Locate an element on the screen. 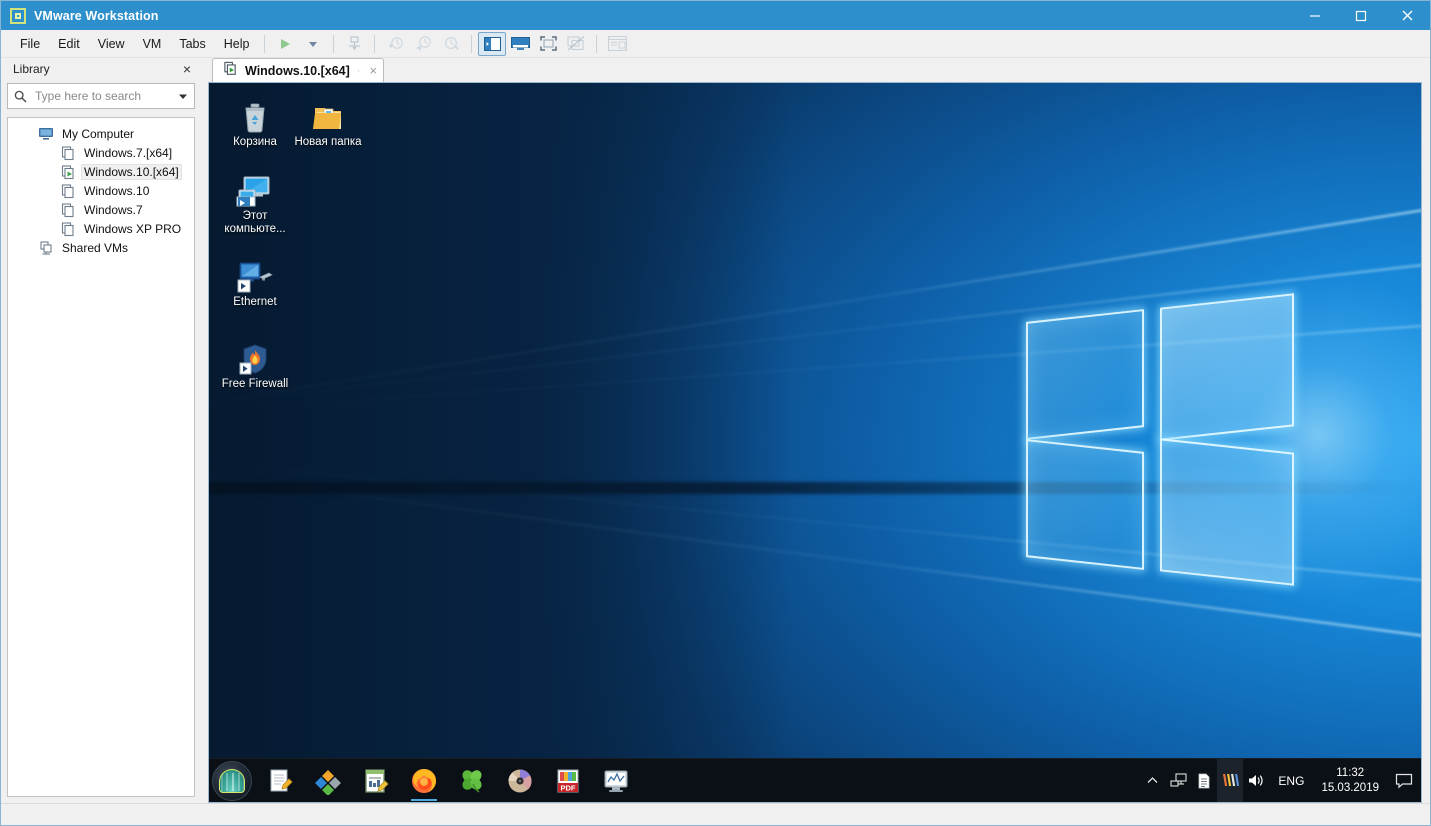  taskbar-notepad is located at coordinates (280, 781).